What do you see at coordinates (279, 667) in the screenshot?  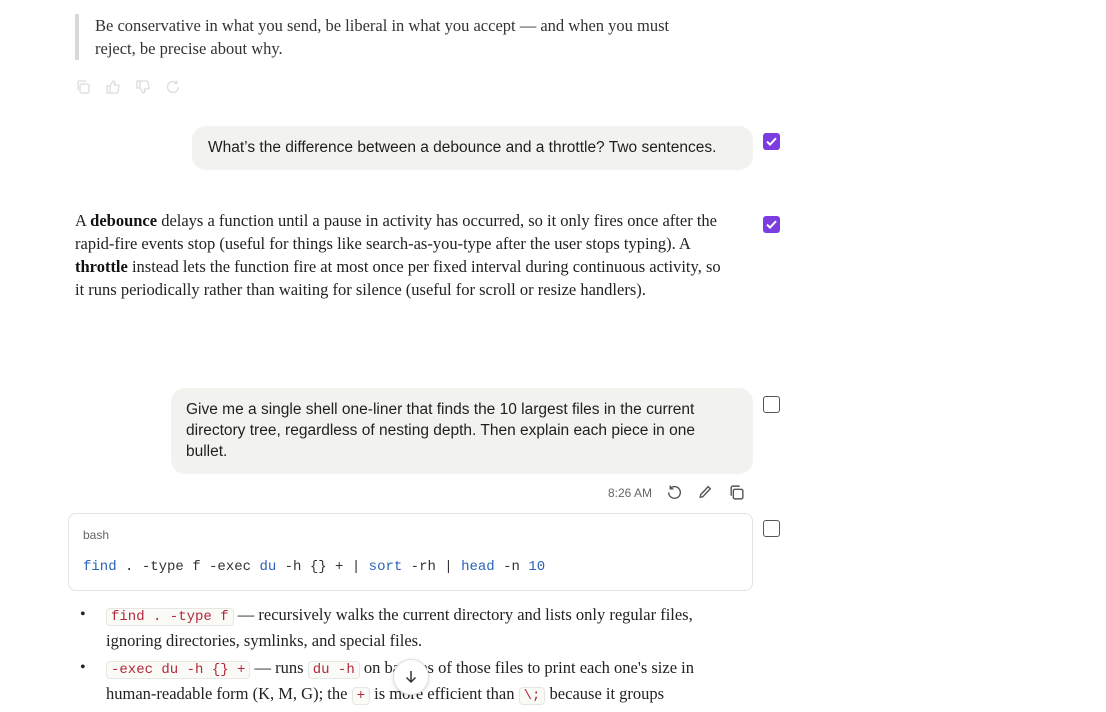 I see `list-item-text: — runs` at bounding box center [279, 667].